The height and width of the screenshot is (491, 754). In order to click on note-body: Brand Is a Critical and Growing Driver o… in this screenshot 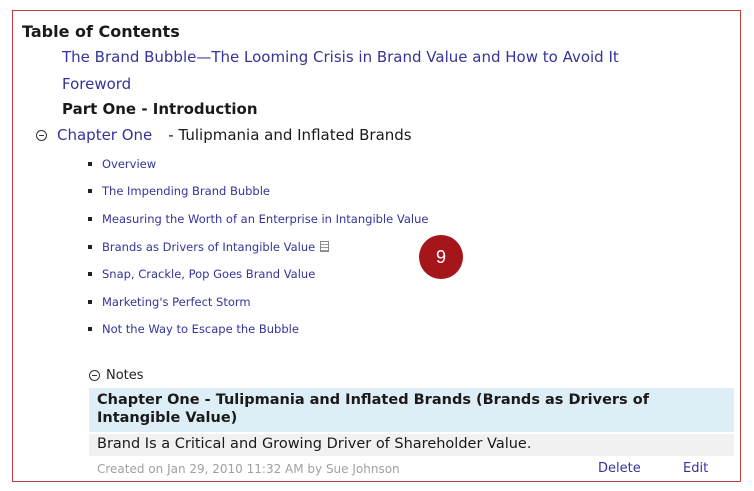, I will do `click(411, 445)`.